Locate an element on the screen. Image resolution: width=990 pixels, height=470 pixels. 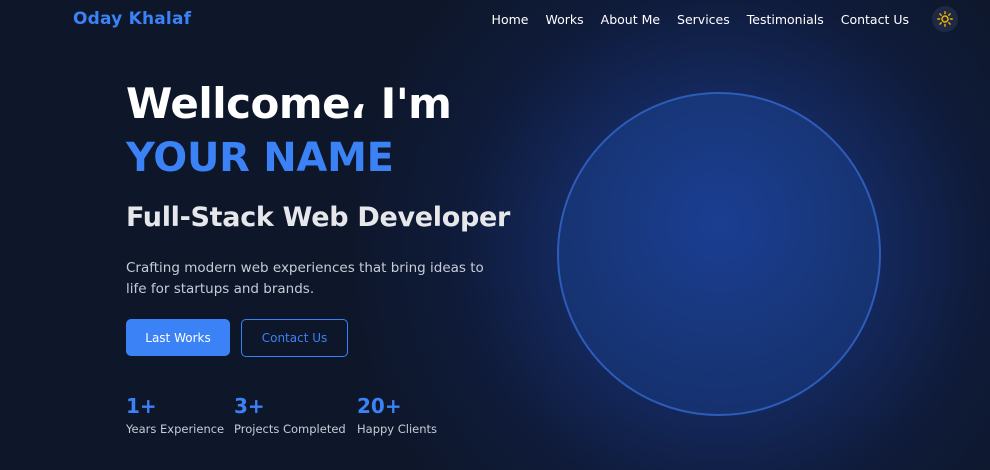
sun-icon is located at coordinates (945, 19).